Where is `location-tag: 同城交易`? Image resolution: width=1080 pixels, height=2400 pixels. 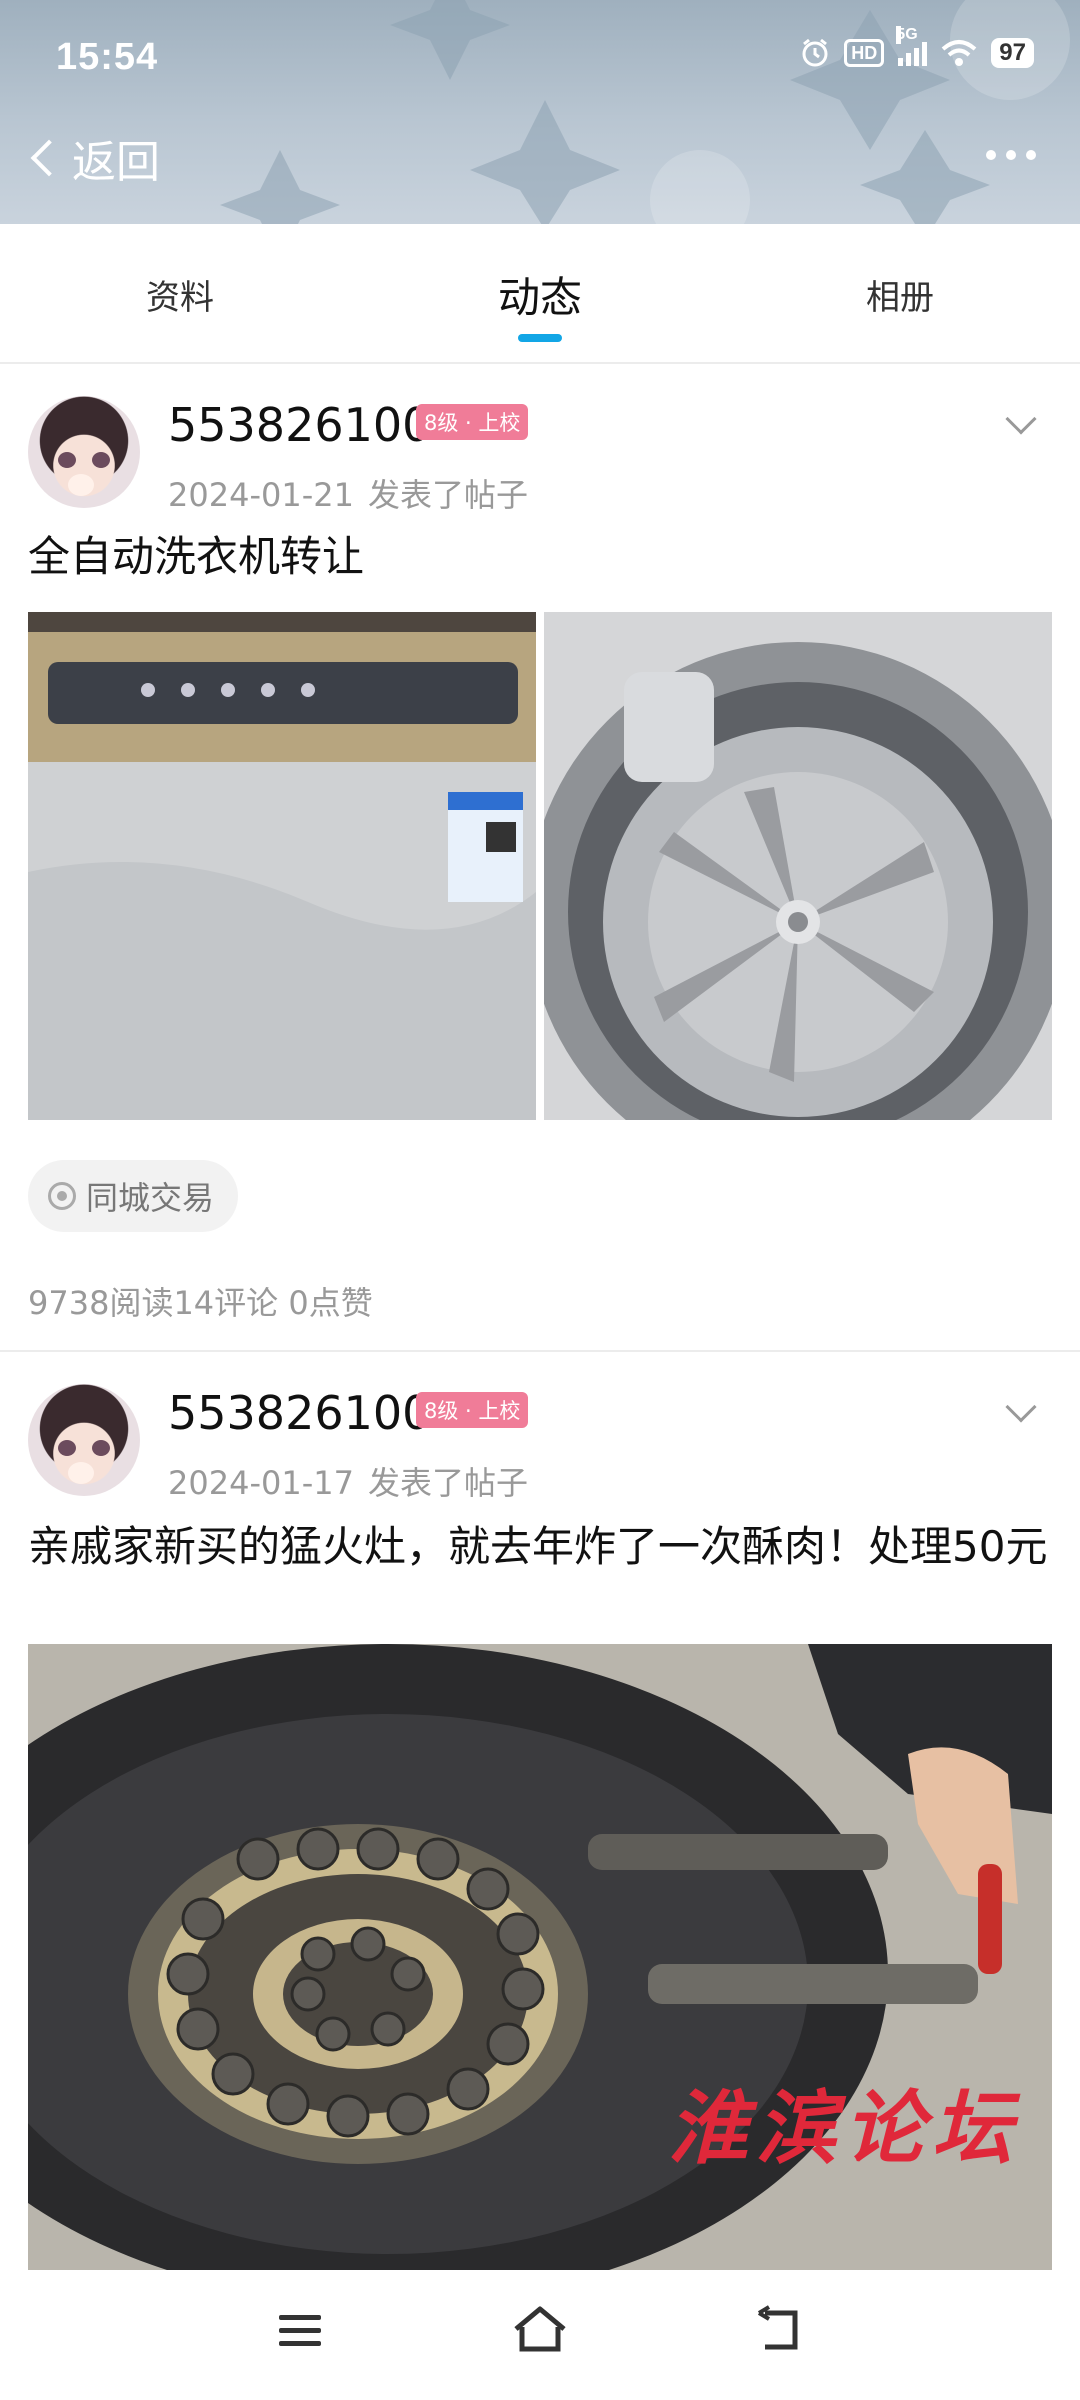
location-tag: 同城交易 is located at coordinates (133, 1196).